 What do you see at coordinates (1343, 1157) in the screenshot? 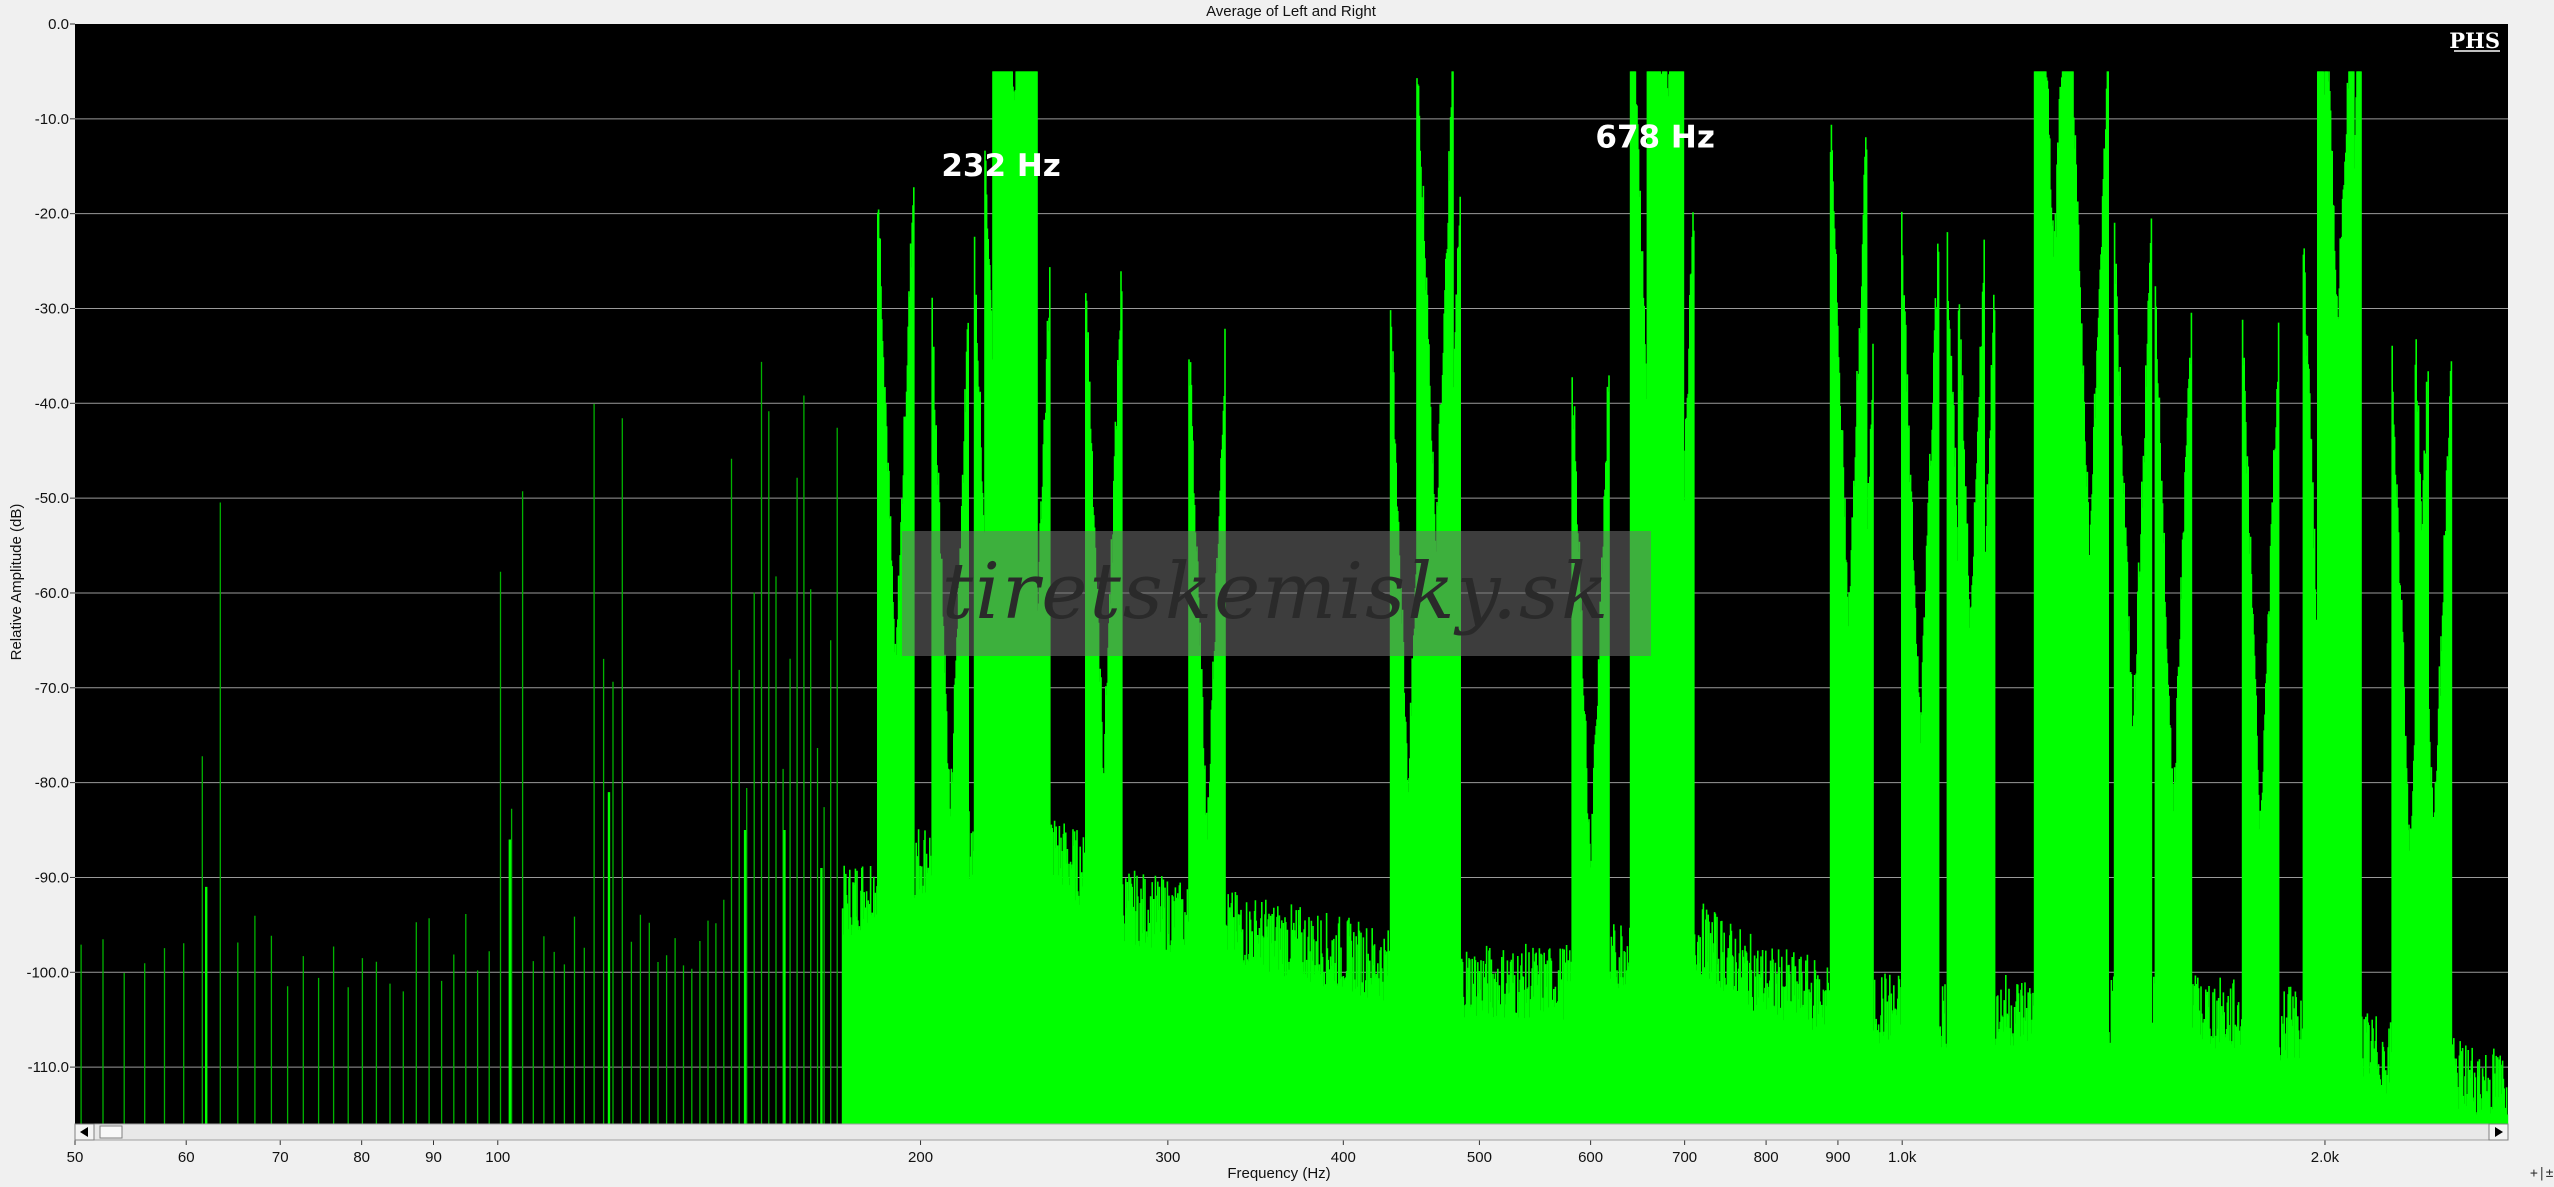
I see `x-tick-label: 400` at bounding box center [1343, 1157].